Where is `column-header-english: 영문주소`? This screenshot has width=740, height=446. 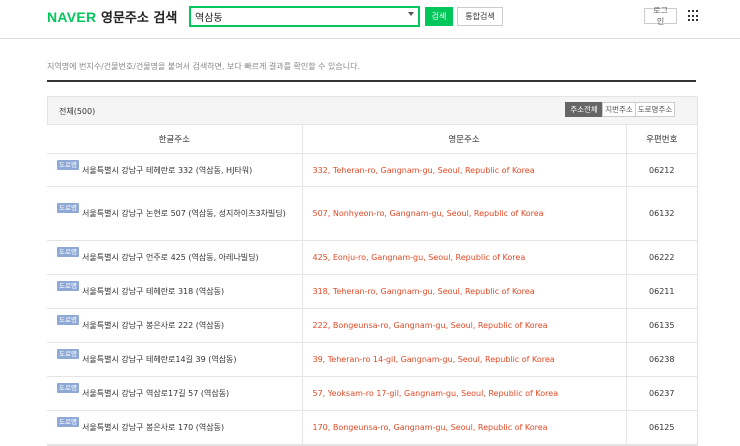 column-header-english: 영문주소 is located at coordinates (463, 139).